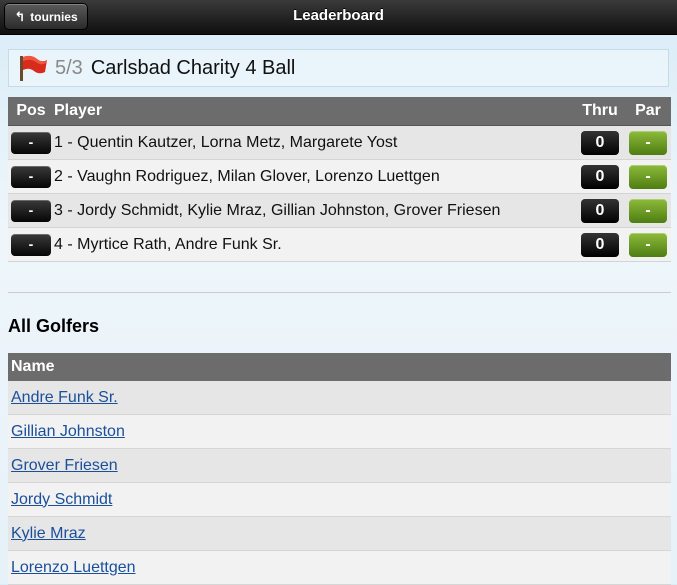 The width and height of the screenshot is (677, 585). Describe the element at coordinates (339, 398) in the screenshot. I see `golfer-row: Andre Funk Sr.` at that location.